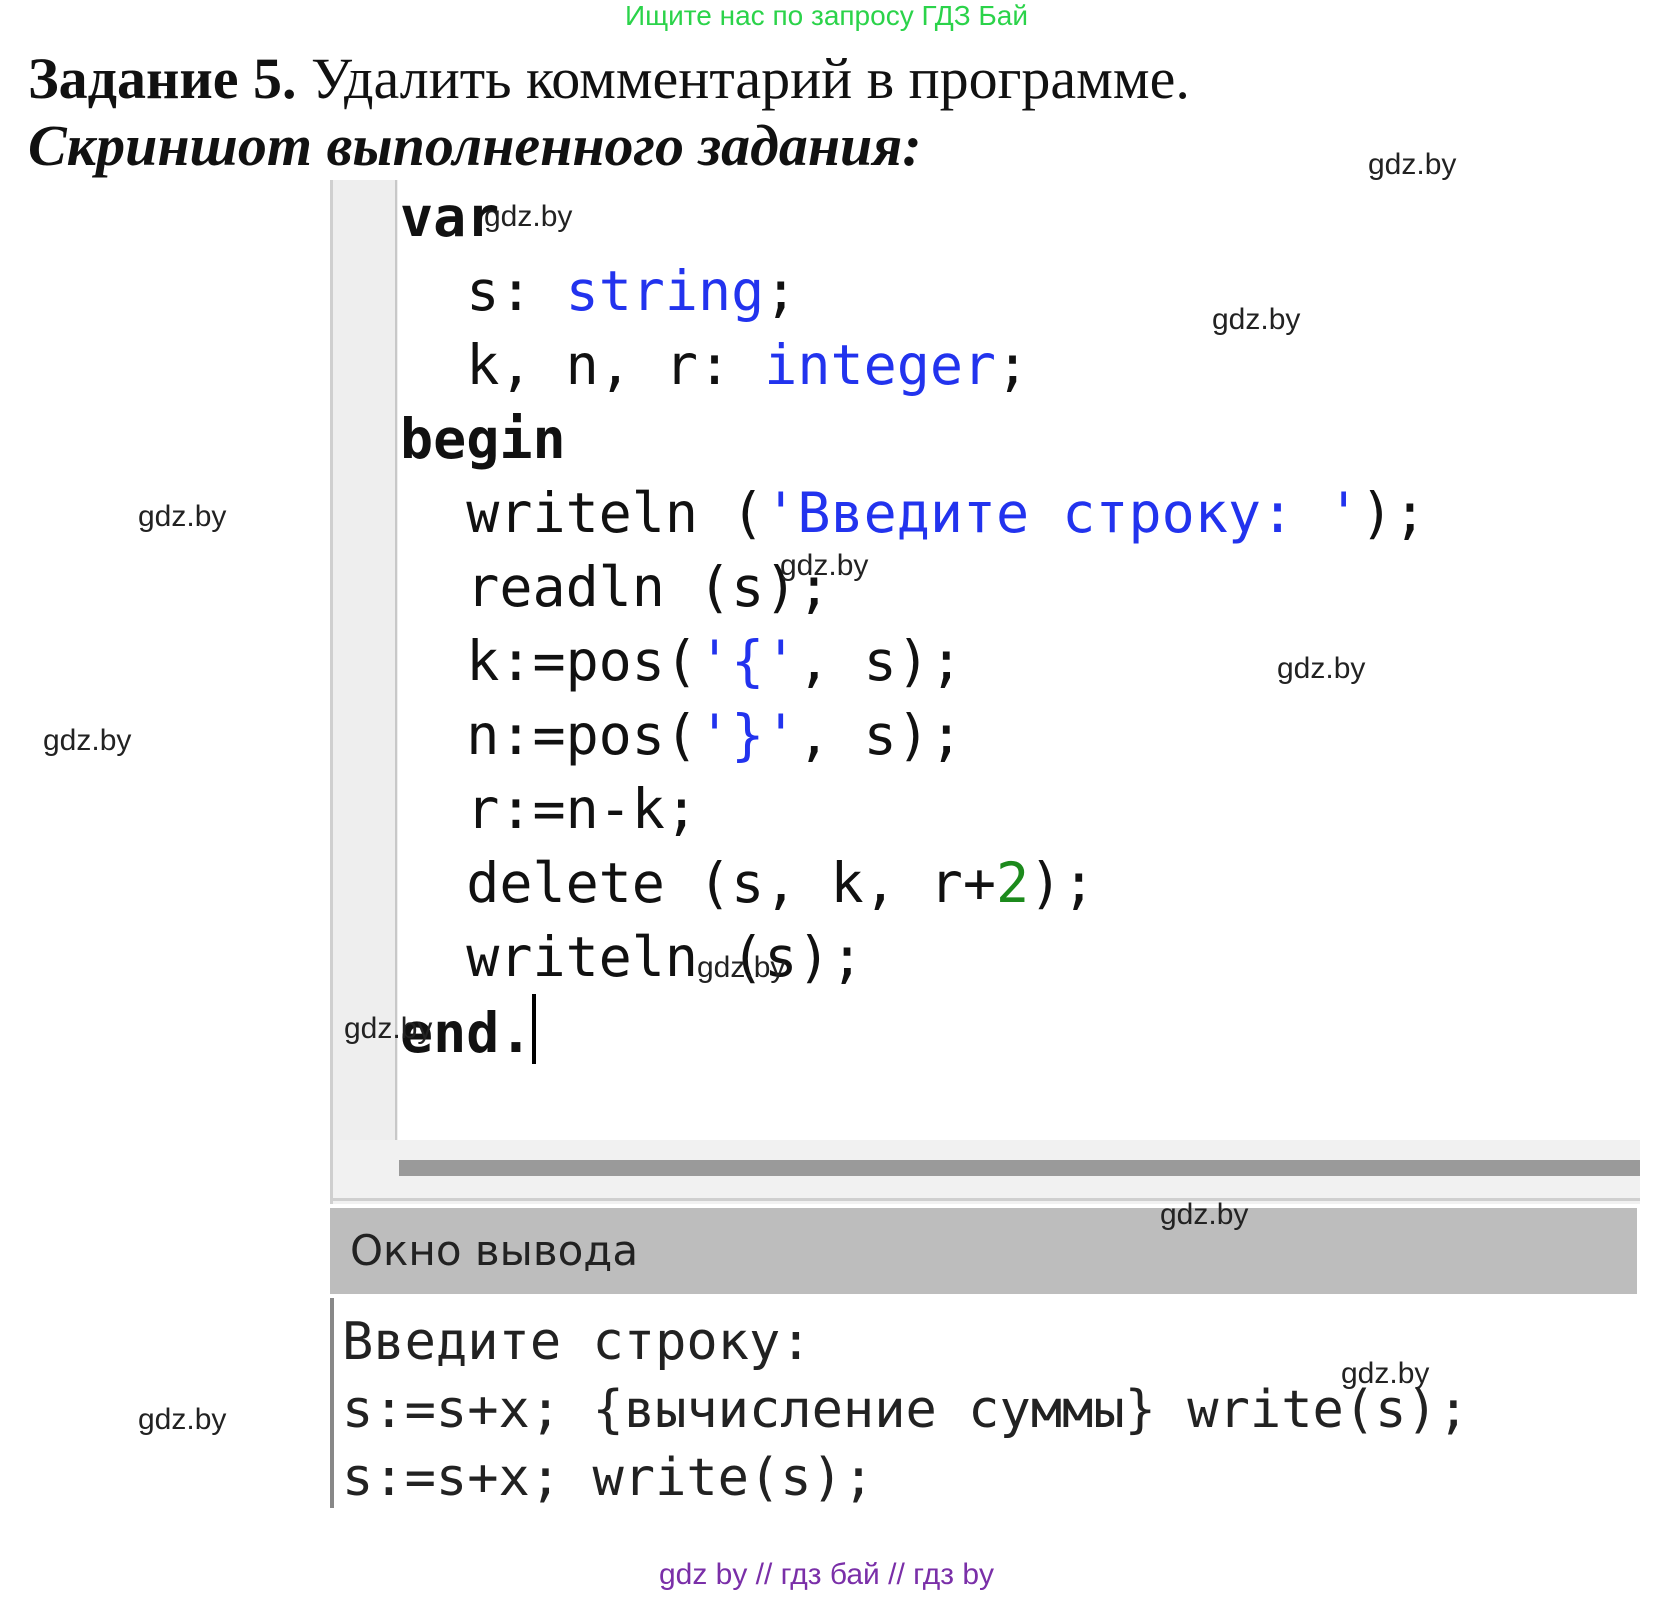 The image size is (1653, 1604). I want to click on editor-horizontal-scrollbar, so click(985, 1172).